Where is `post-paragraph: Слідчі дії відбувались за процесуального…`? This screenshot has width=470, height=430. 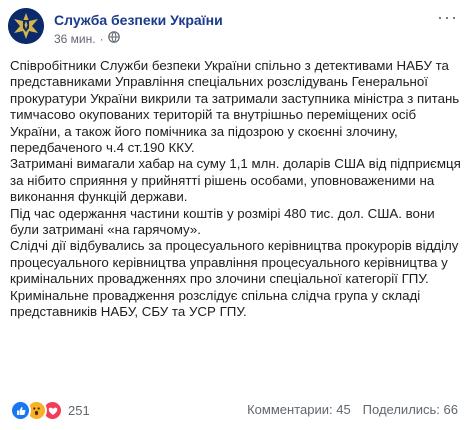 post-paragraph: Слідчі дії відбувались за процесуального… is located at coordinates (234, 262).